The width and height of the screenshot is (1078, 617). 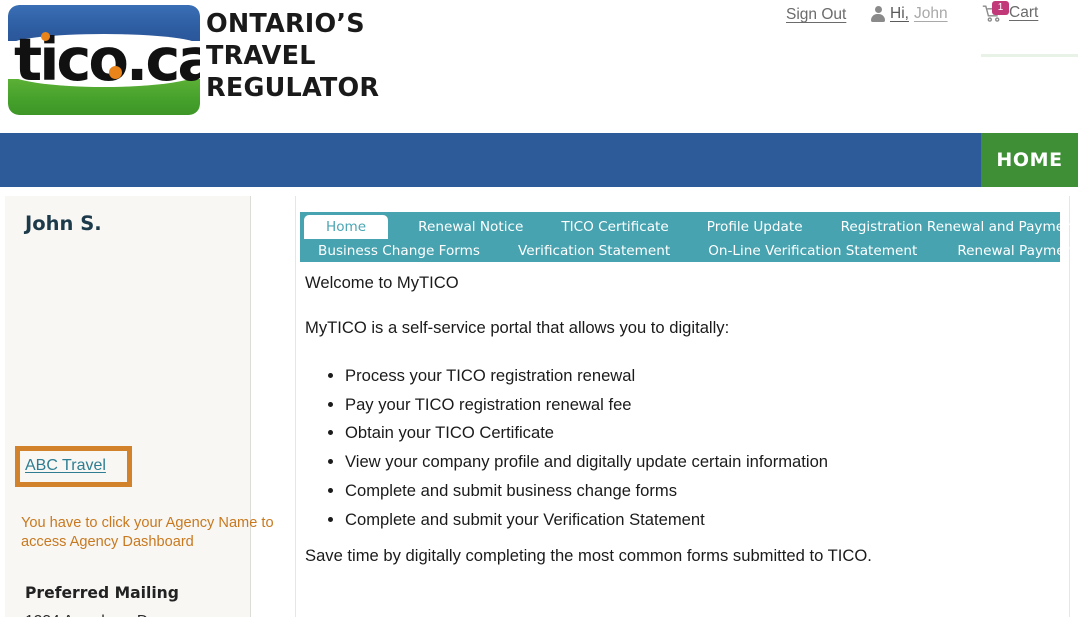 What do you see at coordinates (382, 282) in the screenshot?
I see `welcome-heading: Welcome to MyTICO` at bounding box center [382, 282].